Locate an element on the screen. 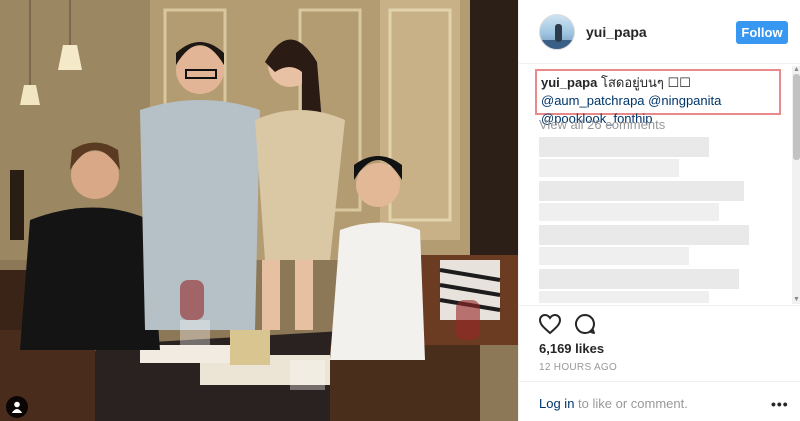 The image size is (800, 421). post-timestamp: 12 HOURS AGO is located at coordinates (578, 367).